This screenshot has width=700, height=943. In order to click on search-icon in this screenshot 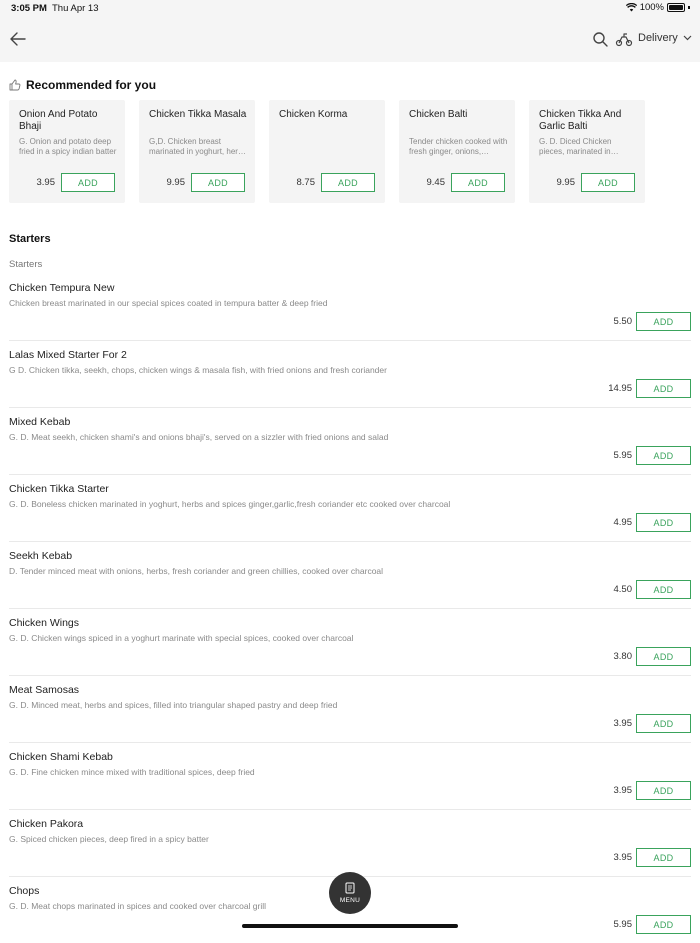, I will do `click(600, 39)`.